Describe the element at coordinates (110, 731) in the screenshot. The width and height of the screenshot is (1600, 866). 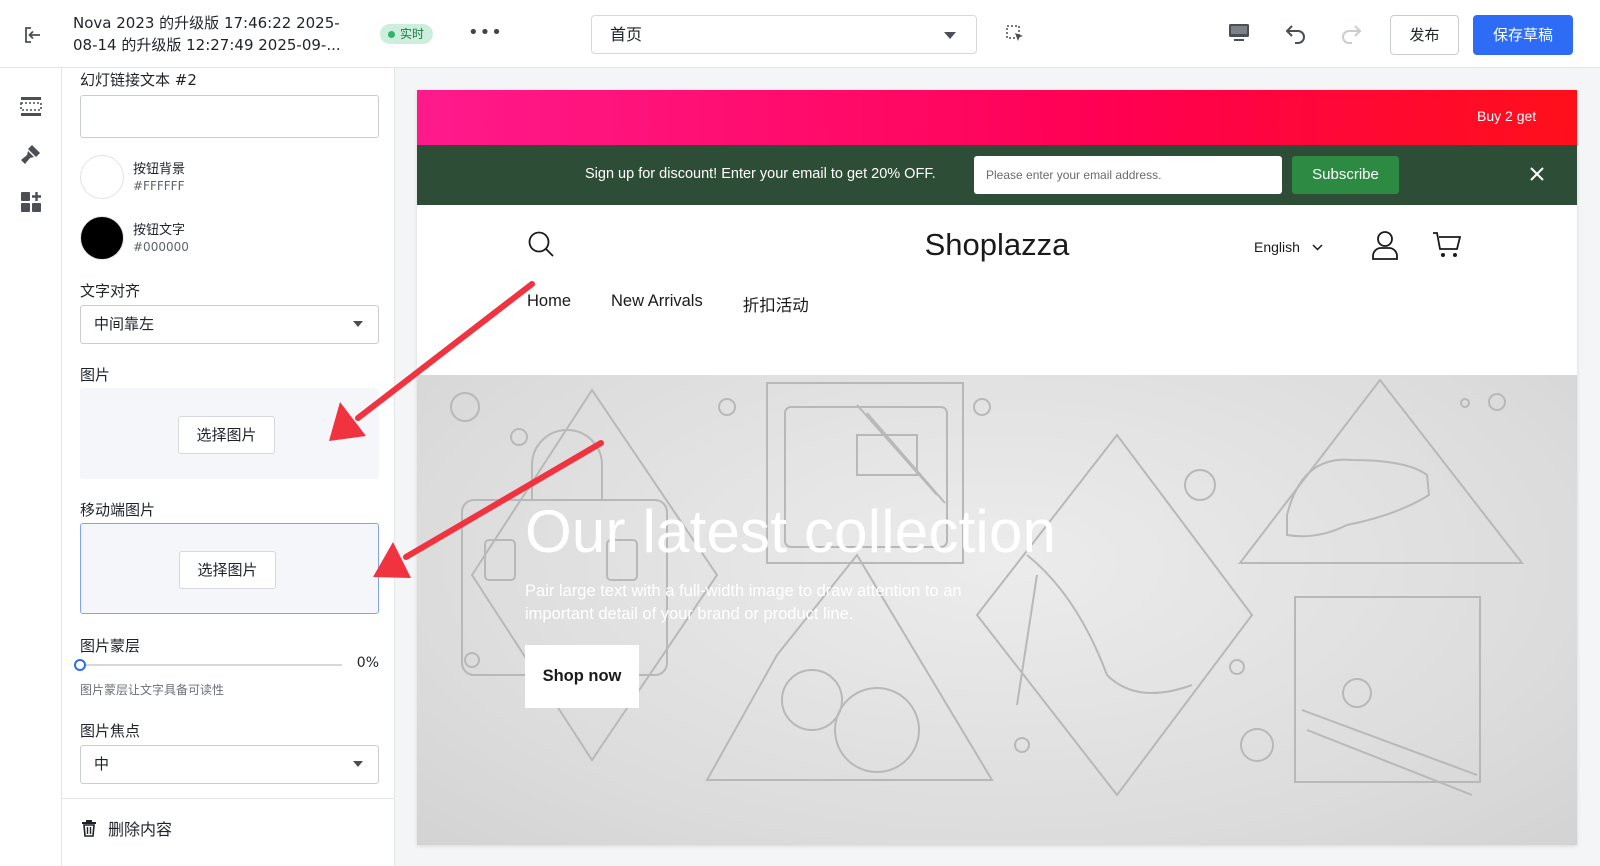
I see `image-focal-label: 图片焦点` at that location.